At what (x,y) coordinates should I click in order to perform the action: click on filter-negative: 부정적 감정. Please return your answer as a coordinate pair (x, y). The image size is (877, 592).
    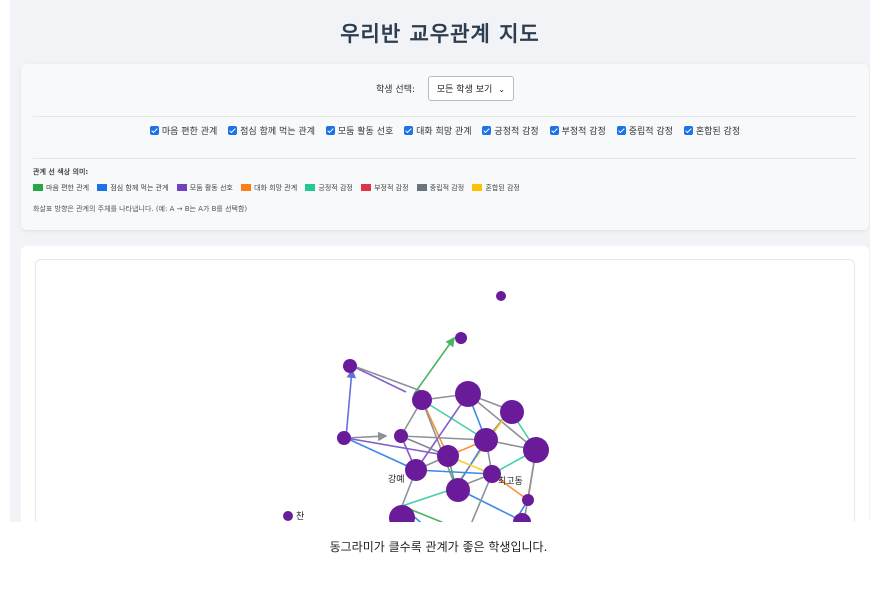
    Looking at the image, I should click on (577, 130).